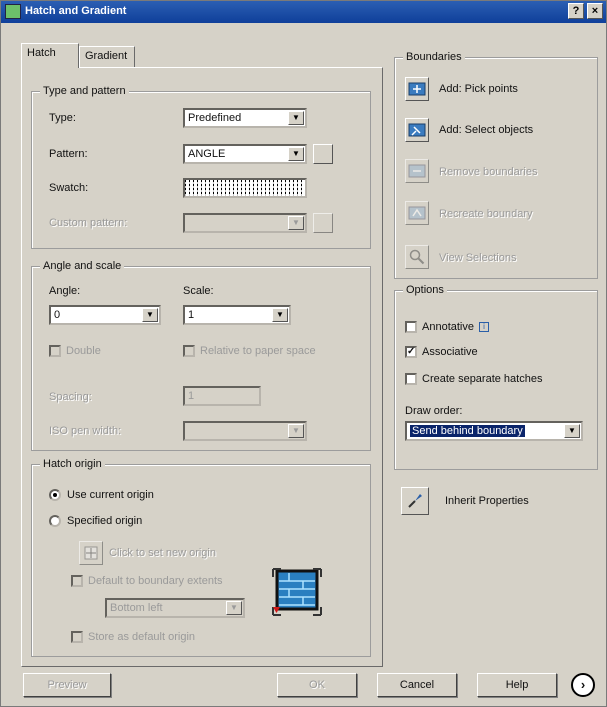  Describe the element at coordinates (76, 11) in the screenshot. I see `window-title: Hatch and Gradient` at that location.